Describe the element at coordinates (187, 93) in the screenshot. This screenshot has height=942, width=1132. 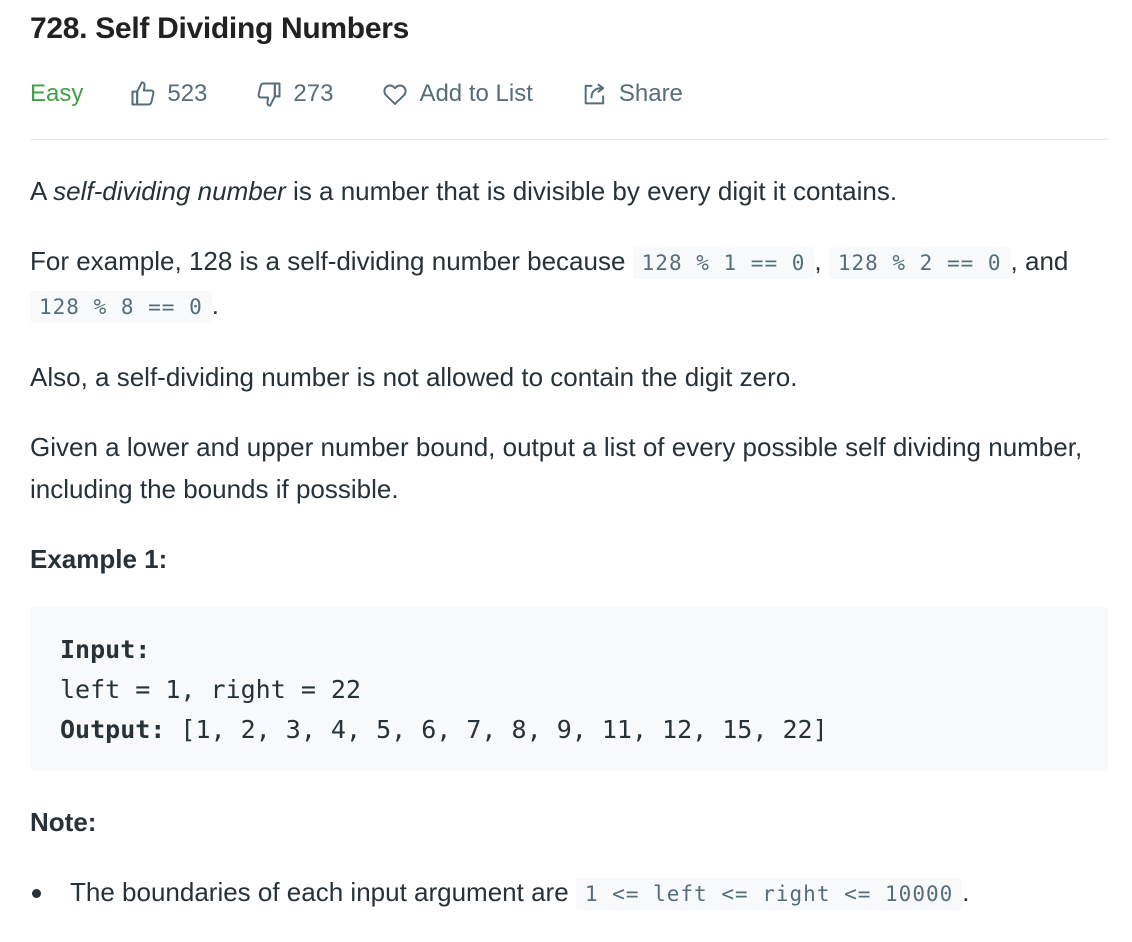
I see `like-count: 523` at that location.